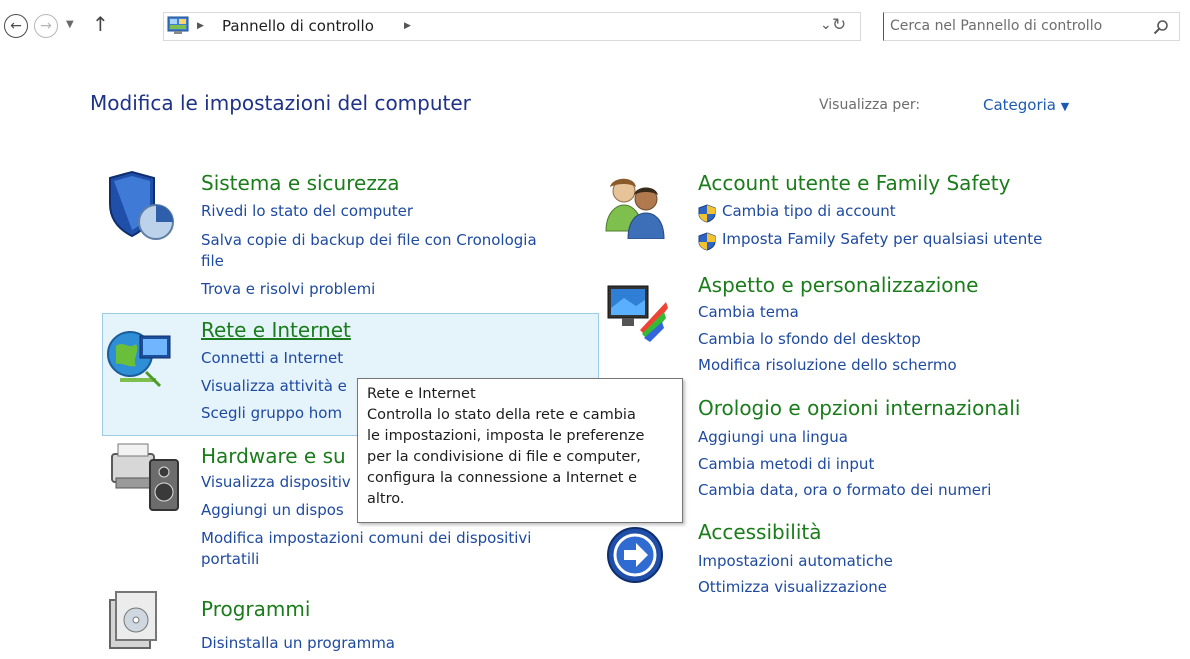  What do you see at coordinates (637, 313) in the screenshot?
I see `appearance-personalization-icon` at bounding box center [637, 313].